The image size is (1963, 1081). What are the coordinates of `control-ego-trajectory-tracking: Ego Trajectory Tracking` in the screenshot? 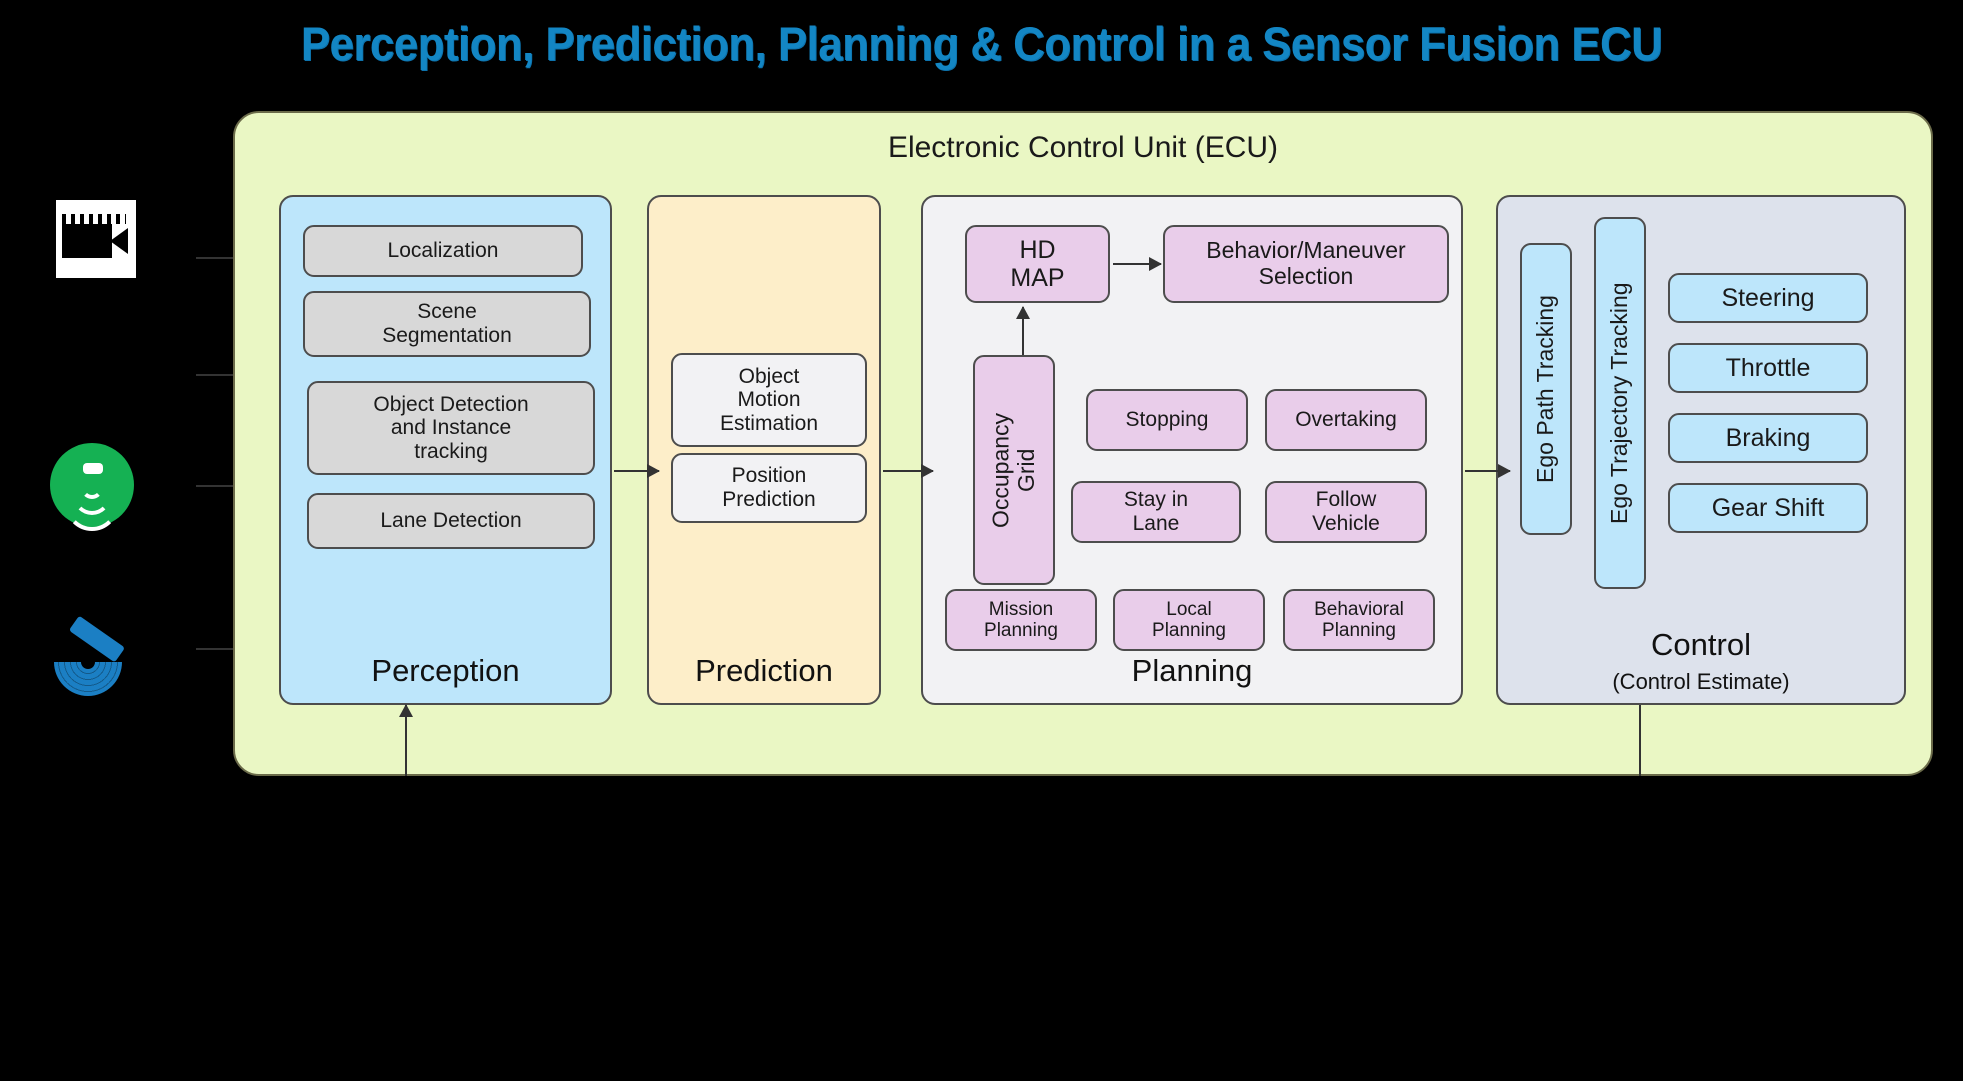 It's located at (1620, 403).